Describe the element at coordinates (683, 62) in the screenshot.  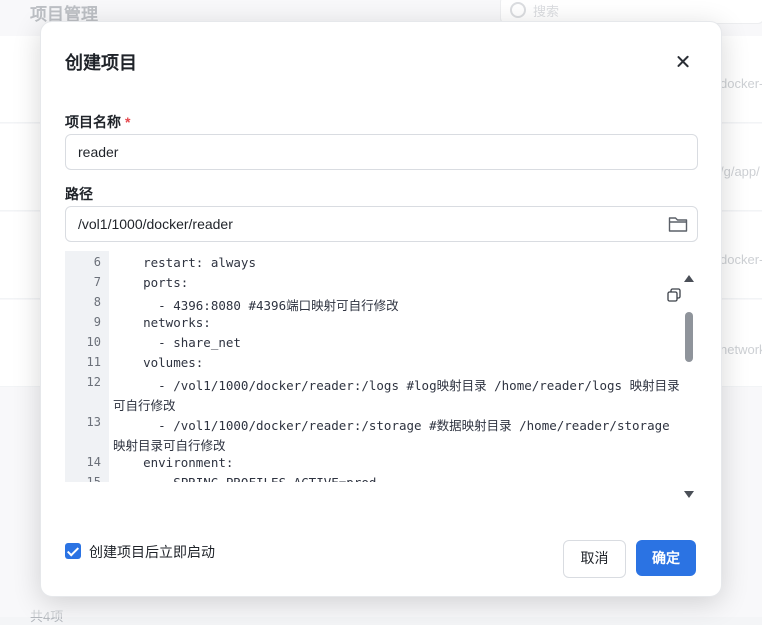
I see `close-icon` at that location.